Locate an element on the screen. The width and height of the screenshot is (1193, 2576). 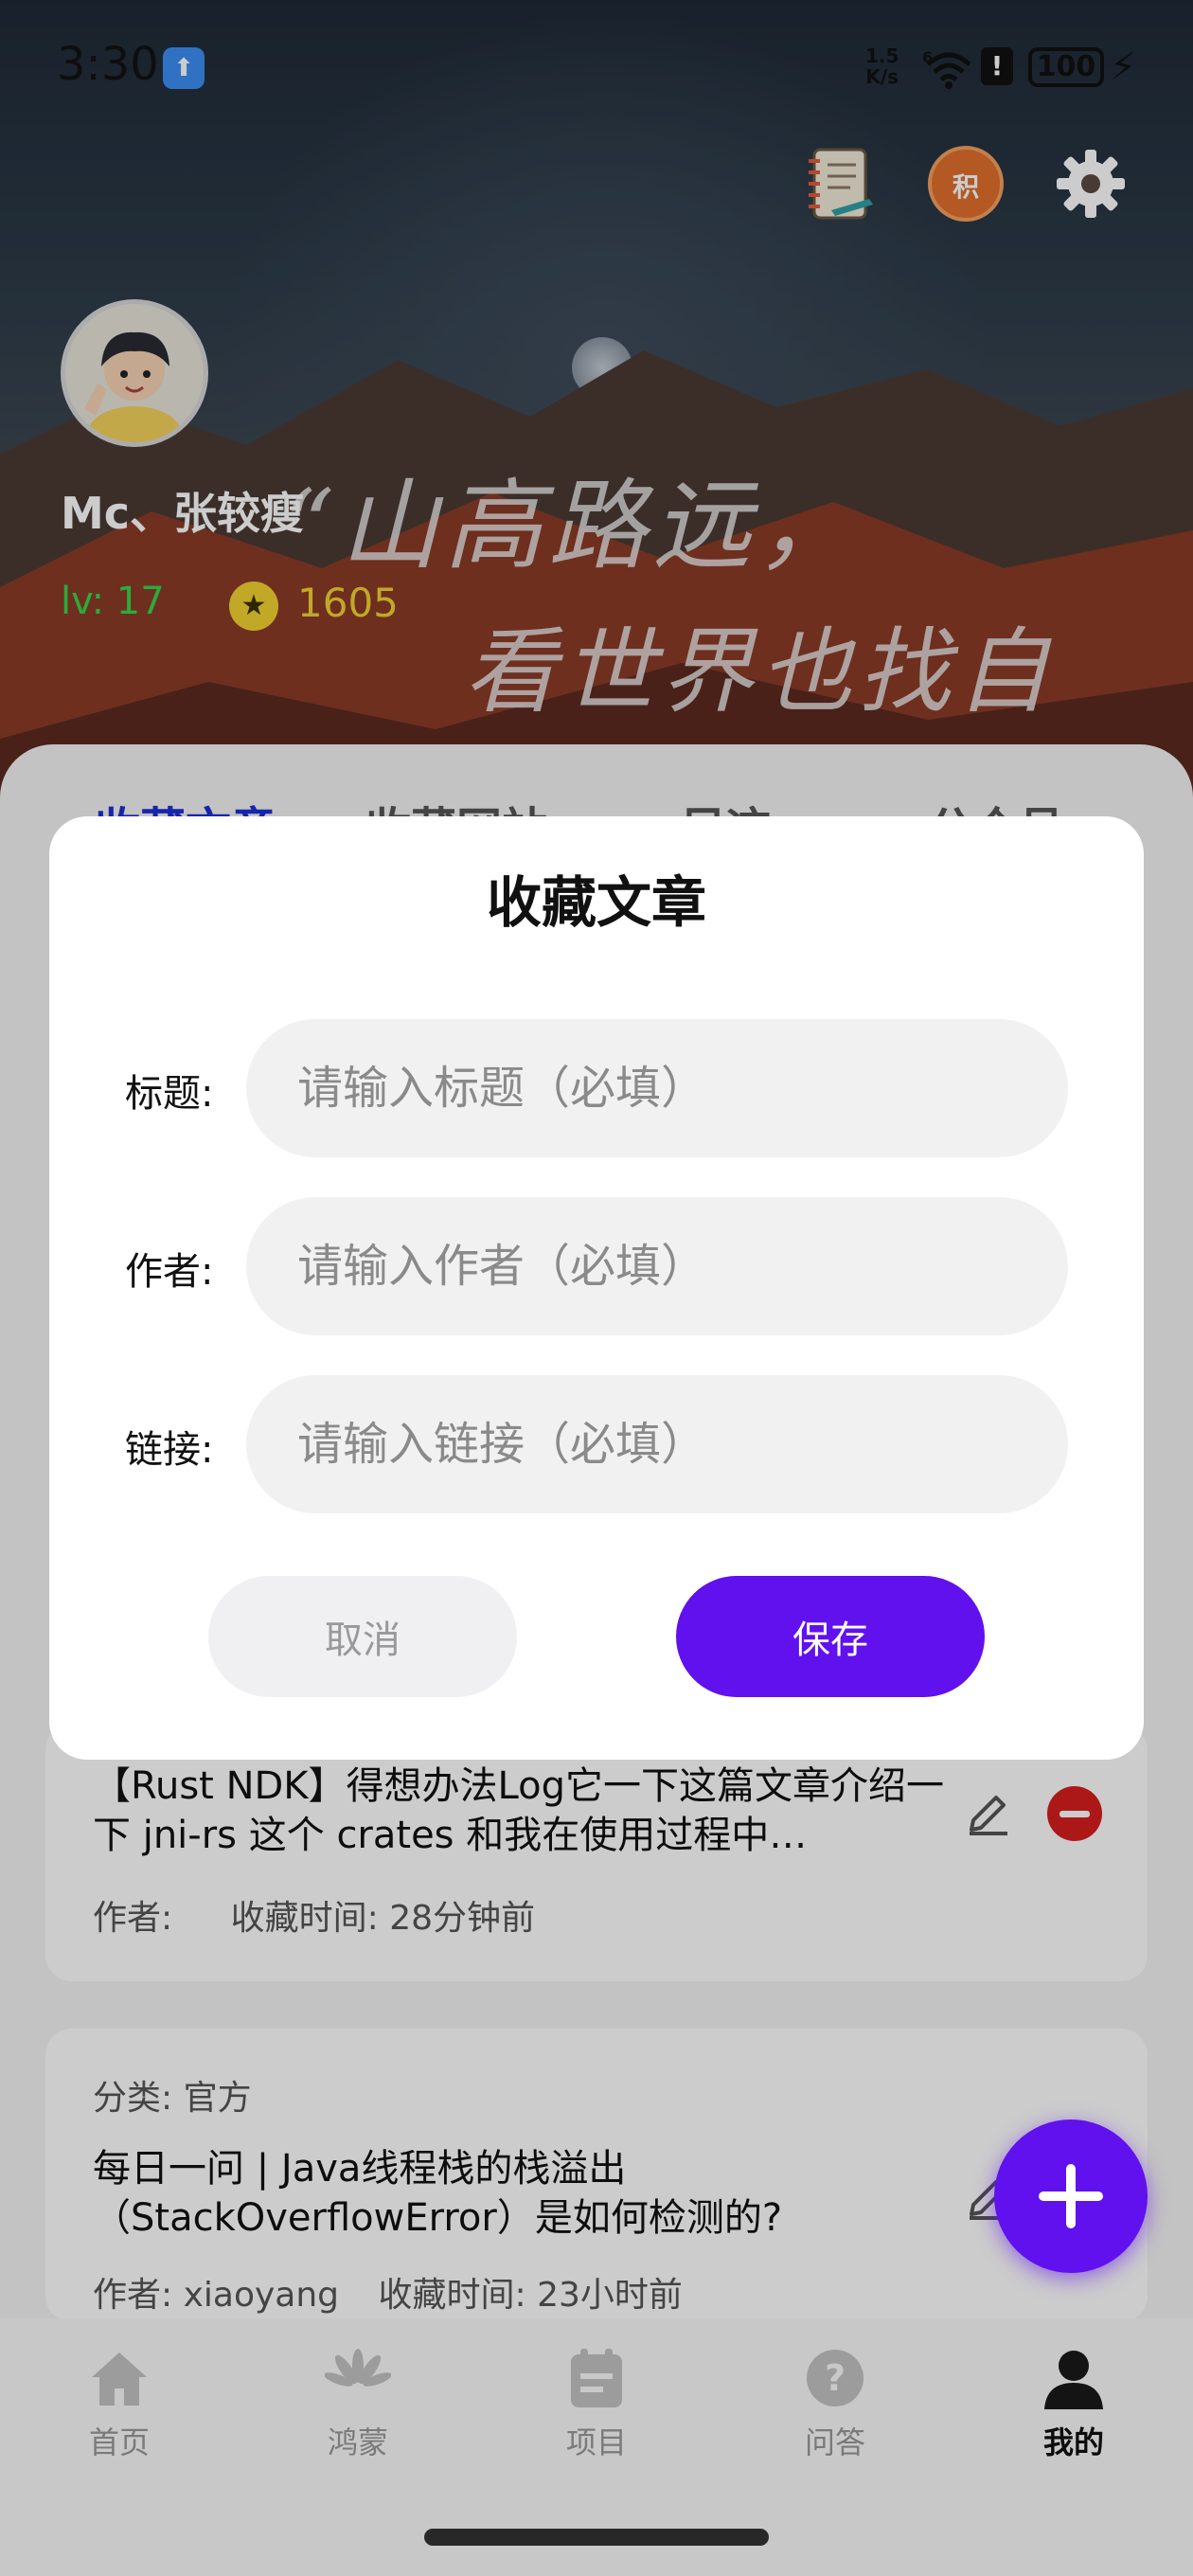
author-input is located at coordinates (657, 1266).